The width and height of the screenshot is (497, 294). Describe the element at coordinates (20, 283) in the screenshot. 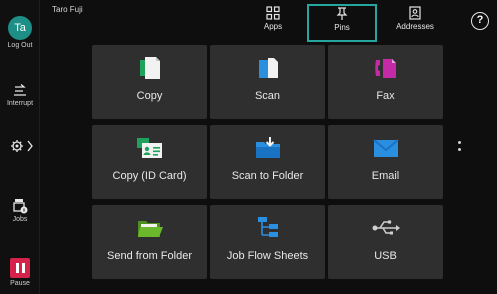

I see `pause-label: Pause` at that location.